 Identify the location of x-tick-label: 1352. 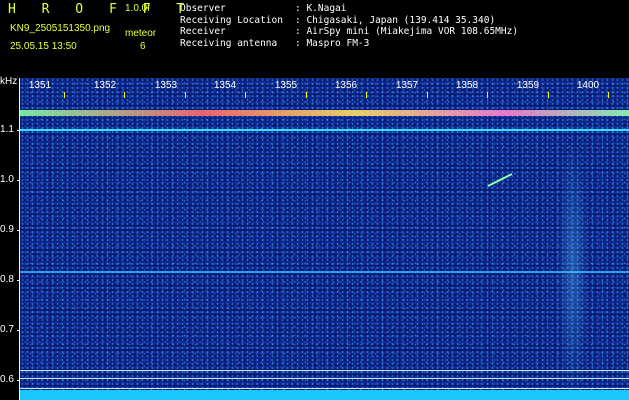
(105, 85).